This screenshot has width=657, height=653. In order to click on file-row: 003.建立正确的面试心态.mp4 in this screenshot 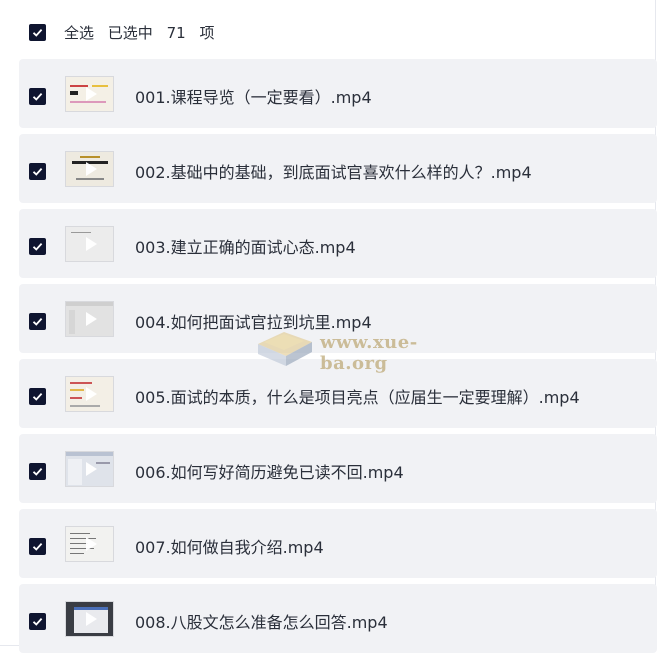, I will do `click(338, 243)`.